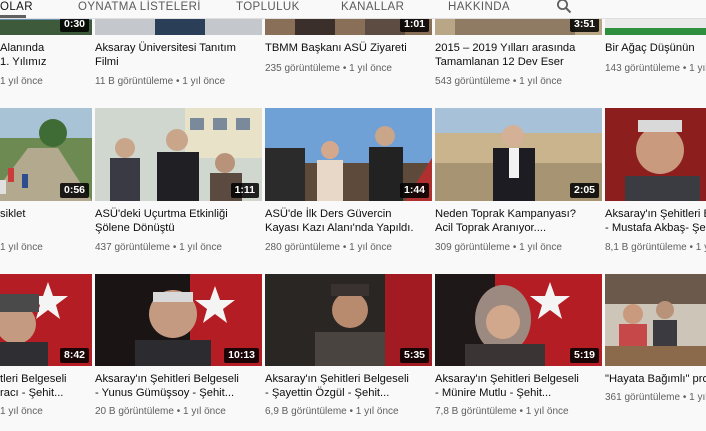 The width and height of the screenshot is (706, 431). Describe the element at coordinates (372, 7) in the screenshot. I see `tab-channels: KANALLAR` at that location.